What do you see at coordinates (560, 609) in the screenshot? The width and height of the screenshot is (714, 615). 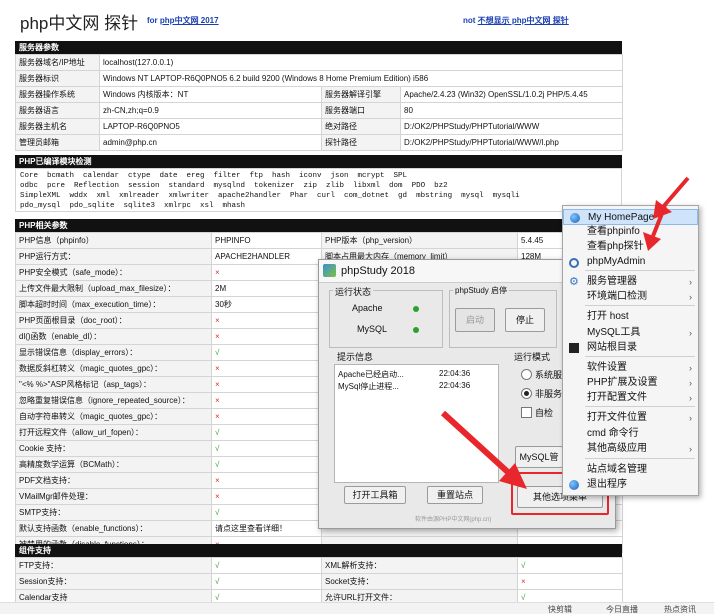 I see `statusbar-item: 快剪辑` at bounding box center [560, 609].